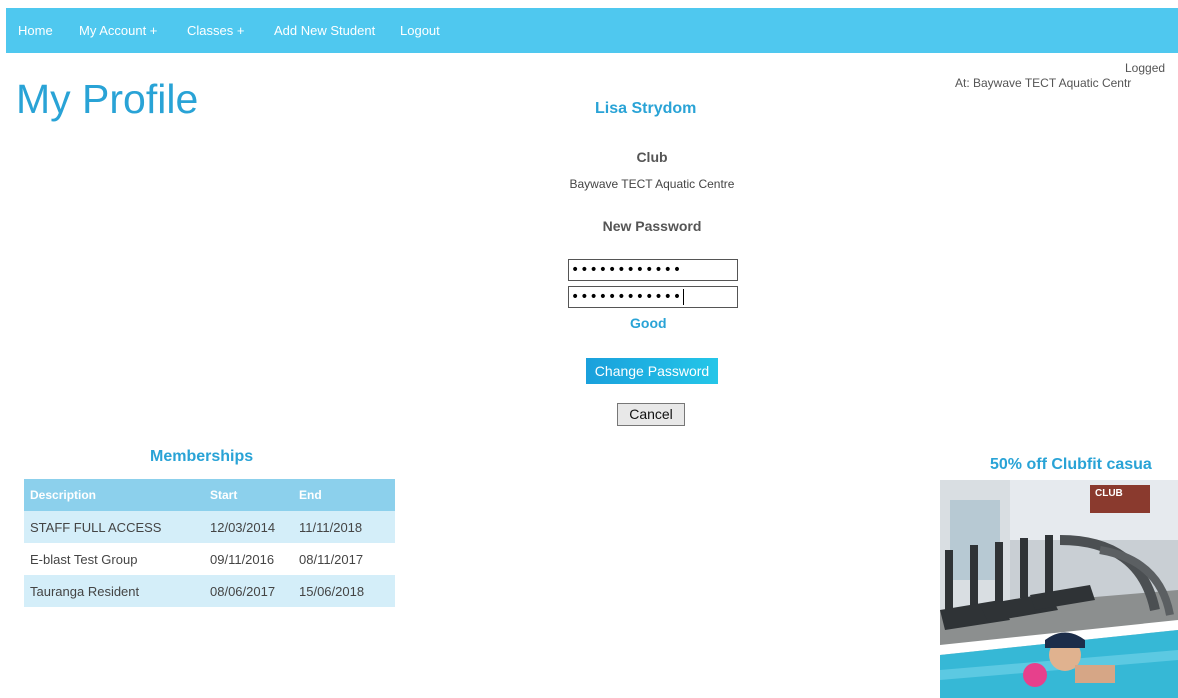 The width and height of the screenshot is (1178, 698). I want to click on password-strength: Good, so click(648, 323).